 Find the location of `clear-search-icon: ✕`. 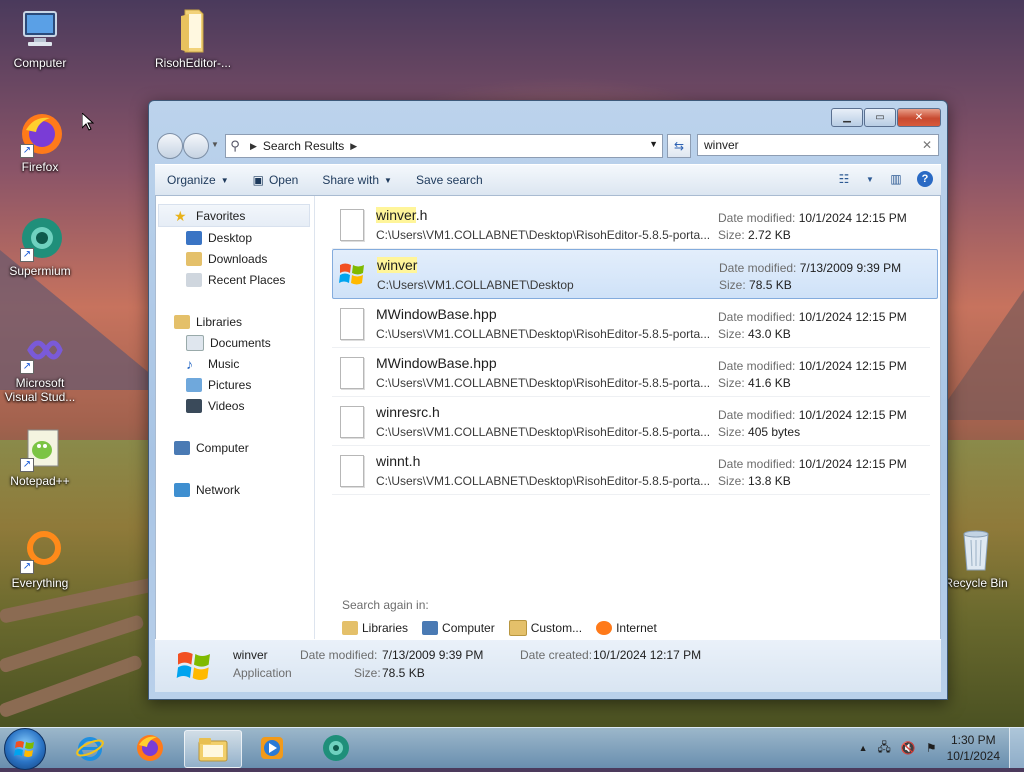

clear-search-icon: ✕ is located at coordinates (927, 145).